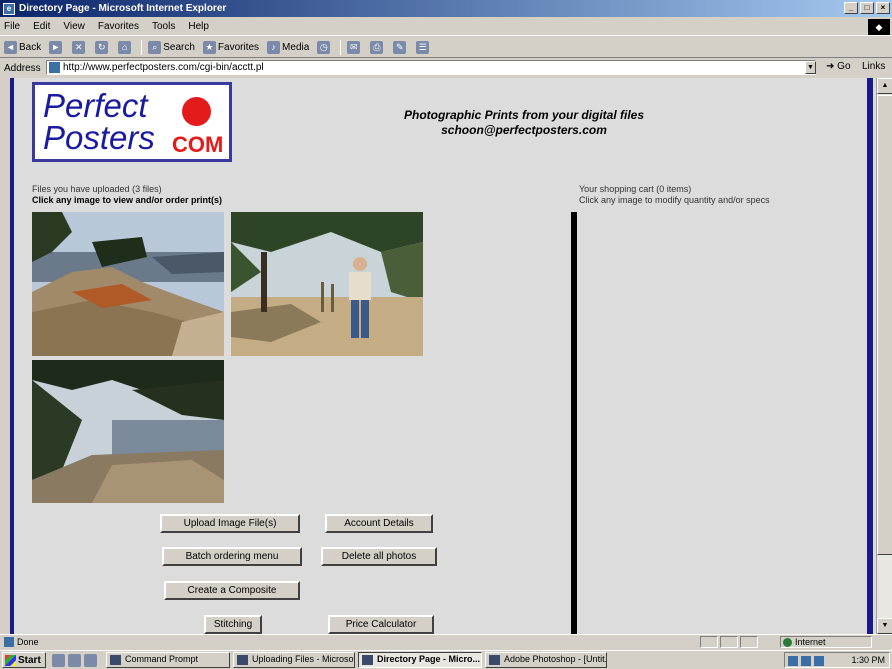 This screenshot has width=892, height=669. I want to click on create-composite-button: Create a Composite, so click(232, 590).